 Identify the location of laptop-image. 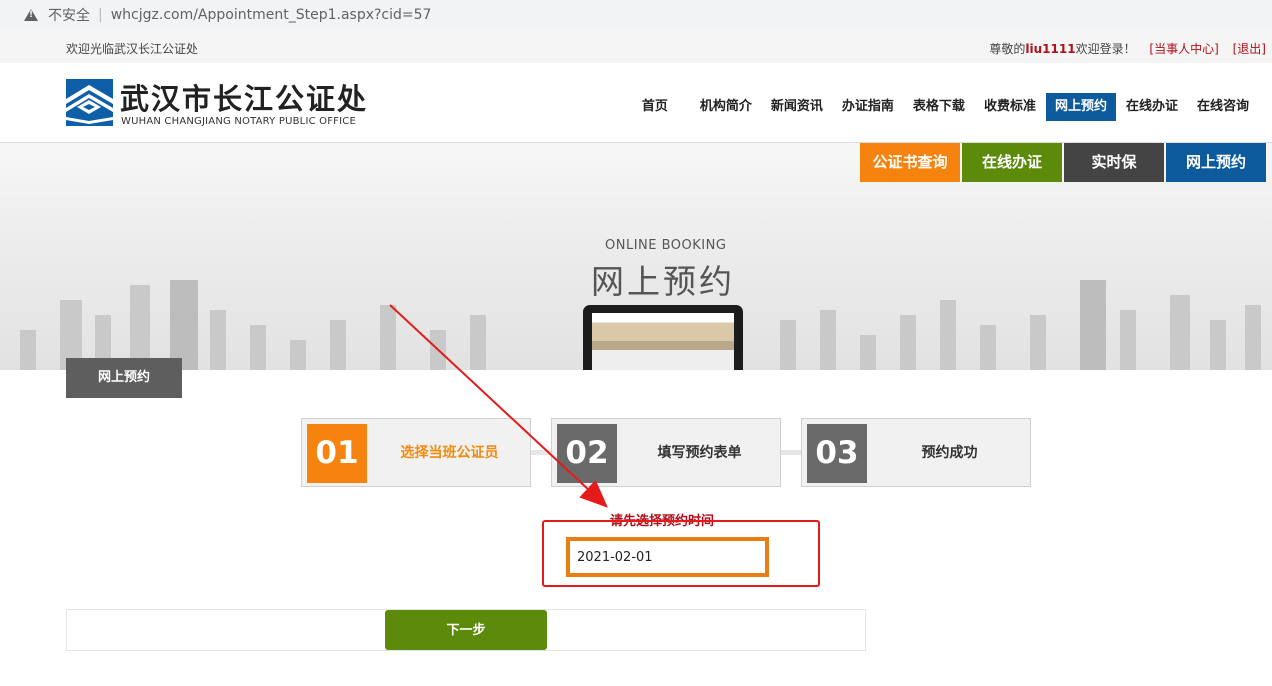
(663, 337).